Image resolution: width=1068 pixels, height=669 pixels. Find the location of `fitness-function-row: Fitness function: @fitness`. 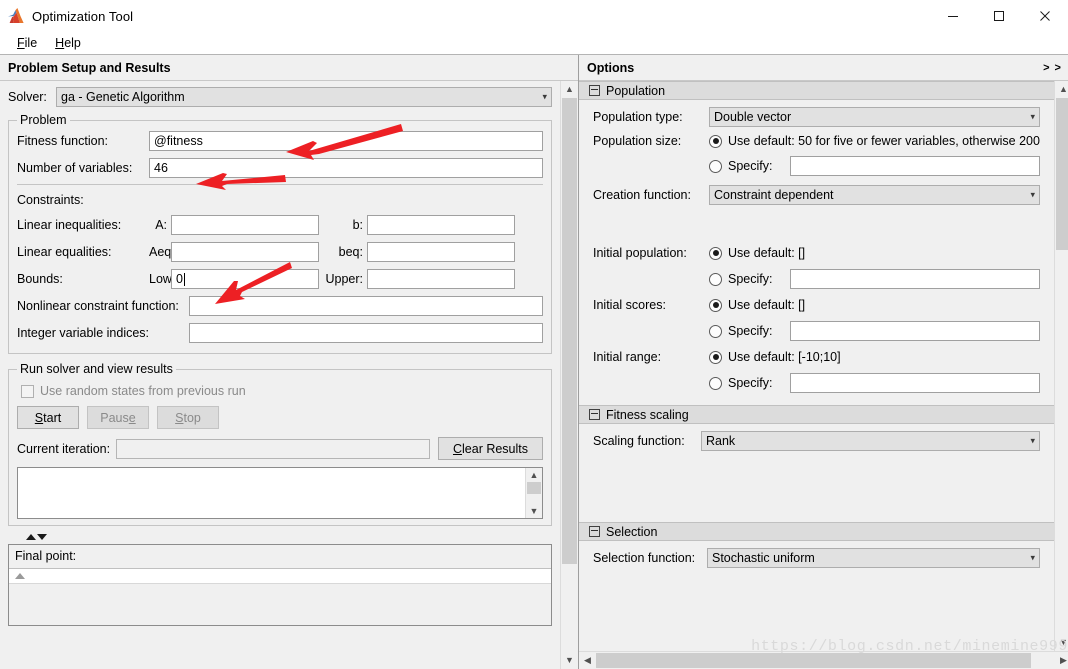

fitness-function-row: Fitness function: @fitness is located at coordinates (280, 141).